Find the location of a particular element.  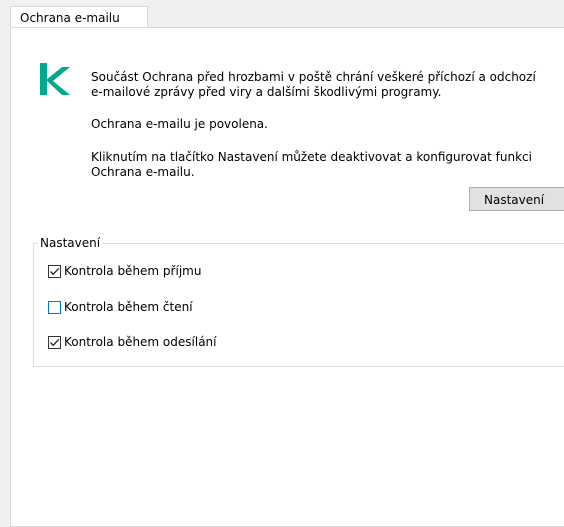

option-scan-on-receive: Kontrola během příjmu is located at coordinates (124, 271).